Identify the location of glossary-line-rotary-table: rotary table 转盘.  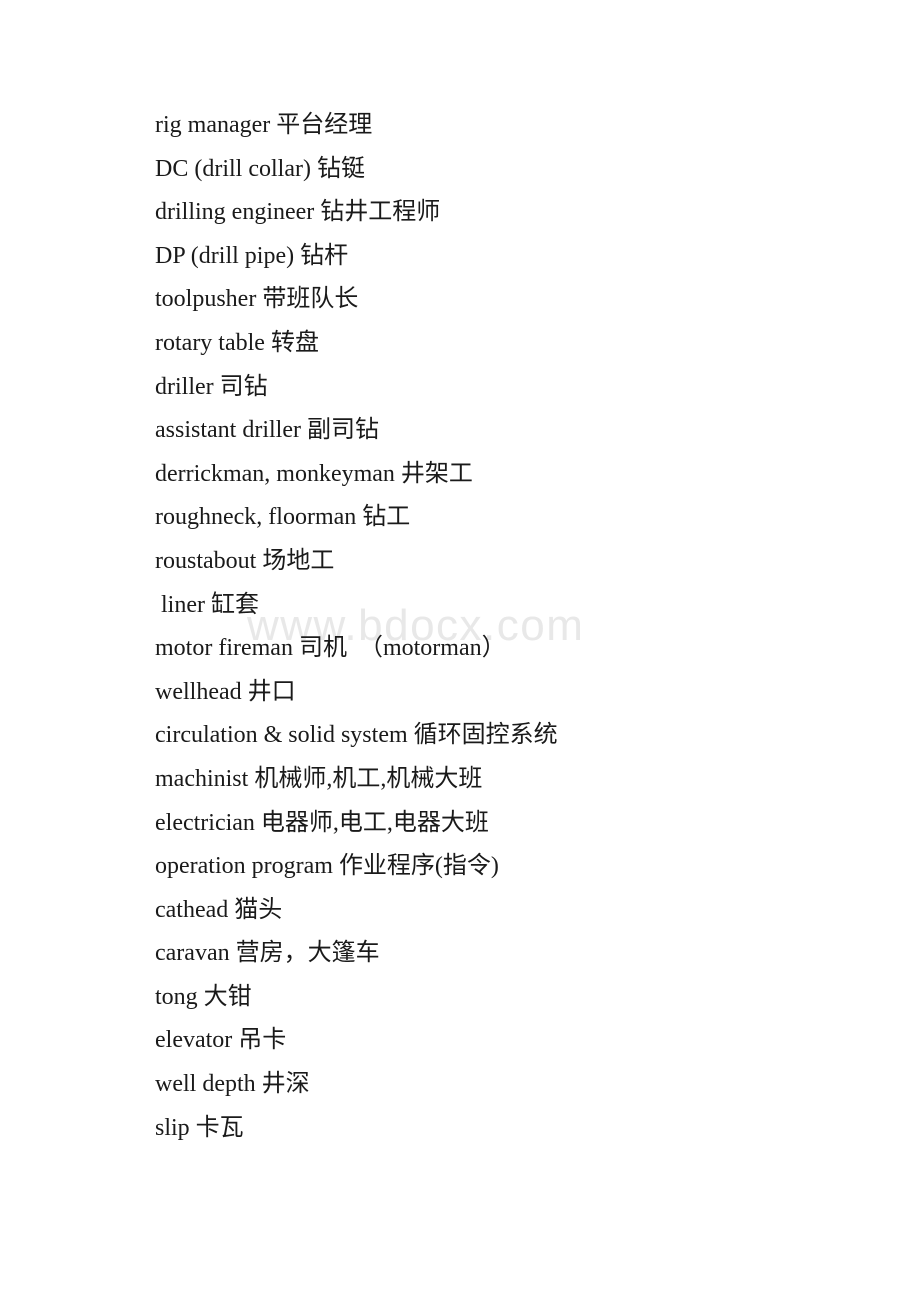
(237, 342).